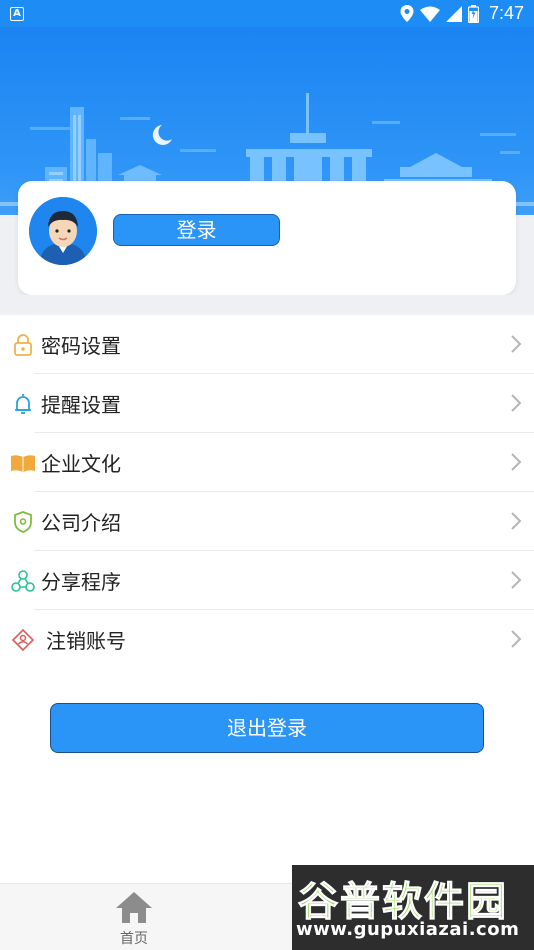  I want to click on menu-item-reminder-settings: 提醒设置, so click(267, 403).